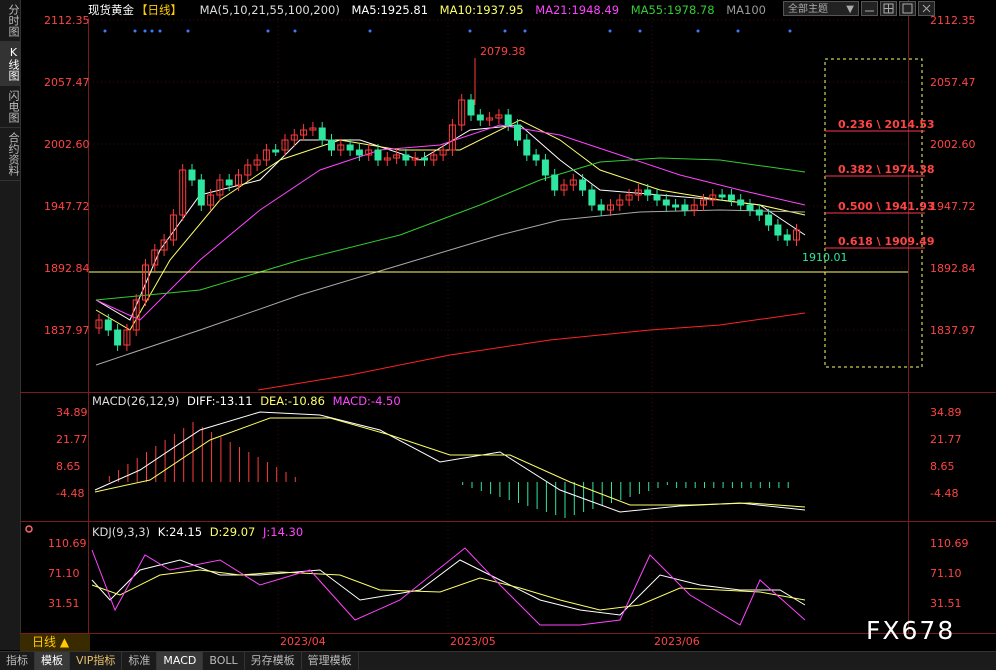 Image resolution: width=996 pixels, height=670 pixels. I want to click on left-sidebar: 分时图 K线图 闪电图 合约资料, so click(10, 325).